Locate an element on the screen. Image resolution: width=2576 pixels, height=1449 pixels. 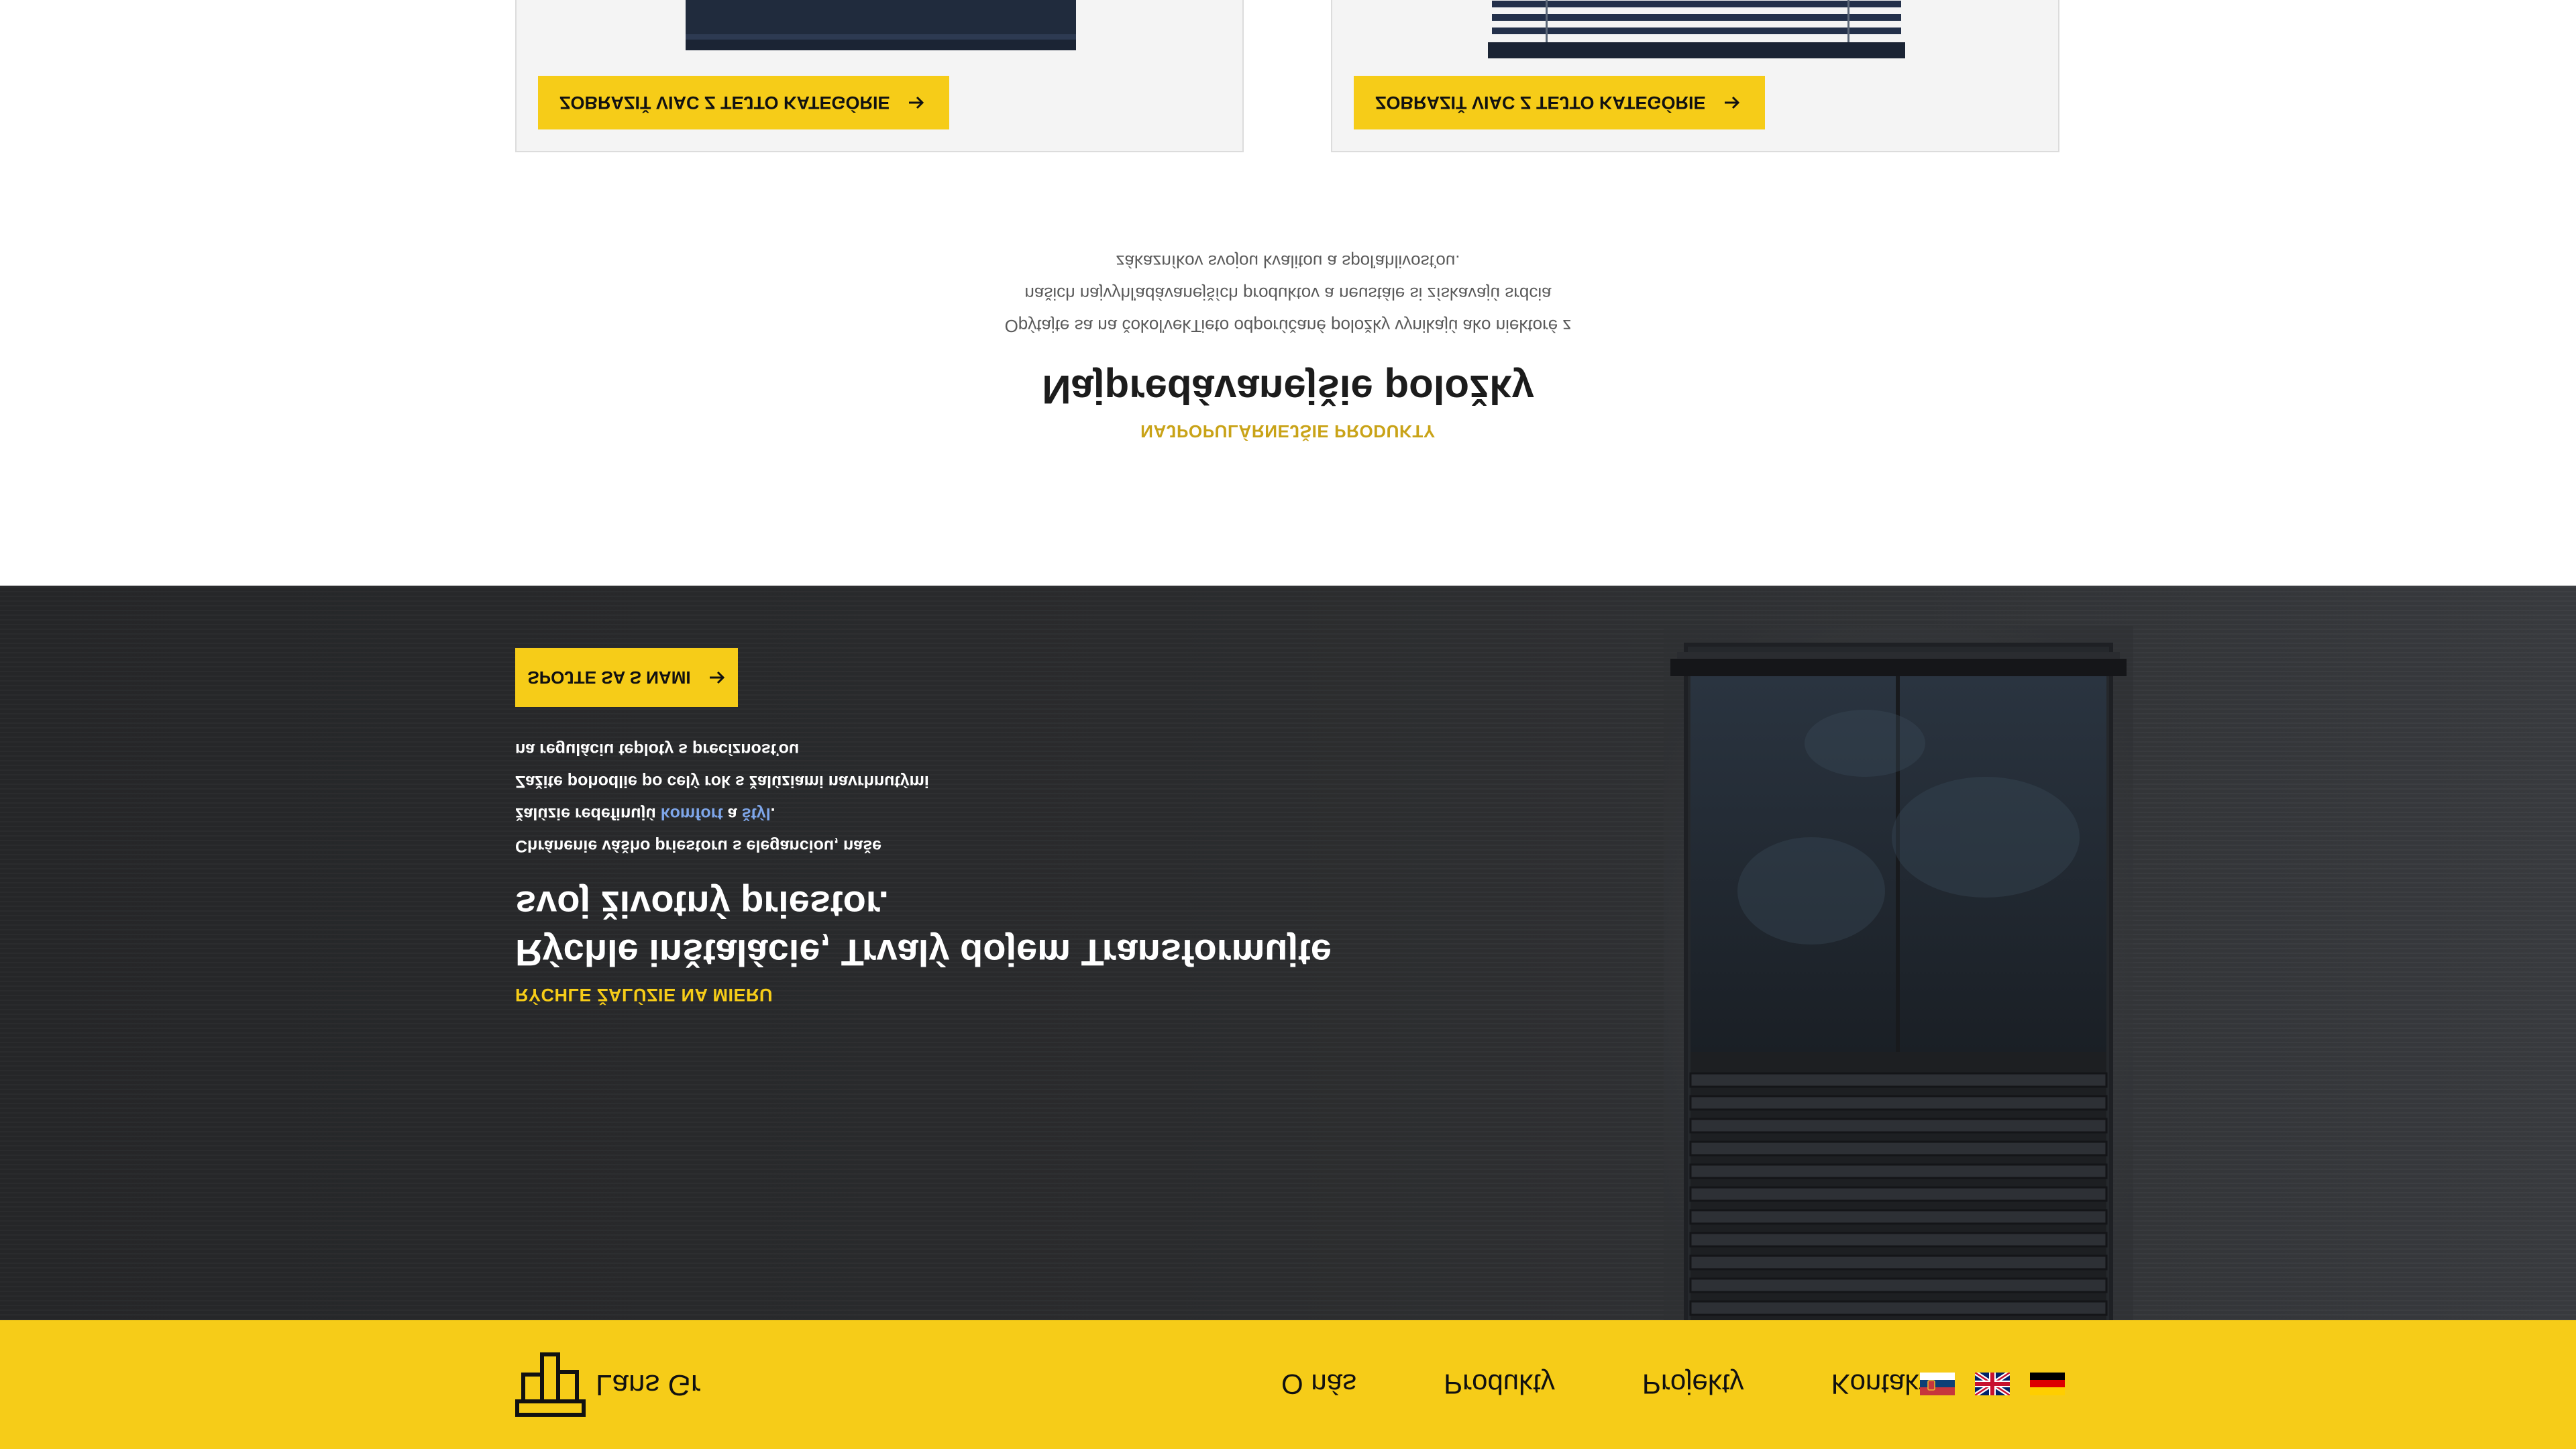
hero-eyebrow: RÝCHLE ŽALÚZIE NA MIERU is located at coordinates (644, 995).